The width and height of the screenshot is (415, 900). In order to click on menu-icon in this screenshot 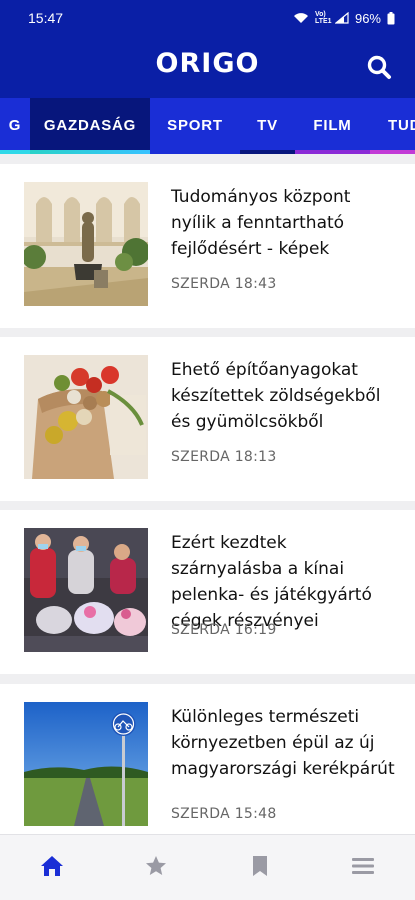, I will do `click(363, 868)`.